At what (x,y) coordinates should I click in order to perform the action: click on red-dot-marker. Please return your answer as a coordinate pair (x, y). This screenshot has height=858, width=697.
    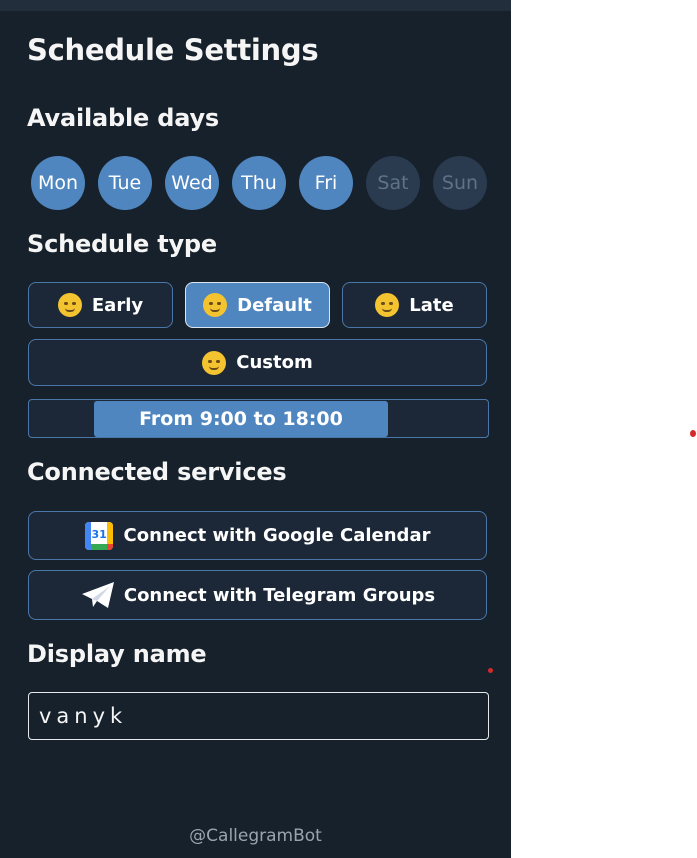
    Looking at the image, I should click on (490, 670).